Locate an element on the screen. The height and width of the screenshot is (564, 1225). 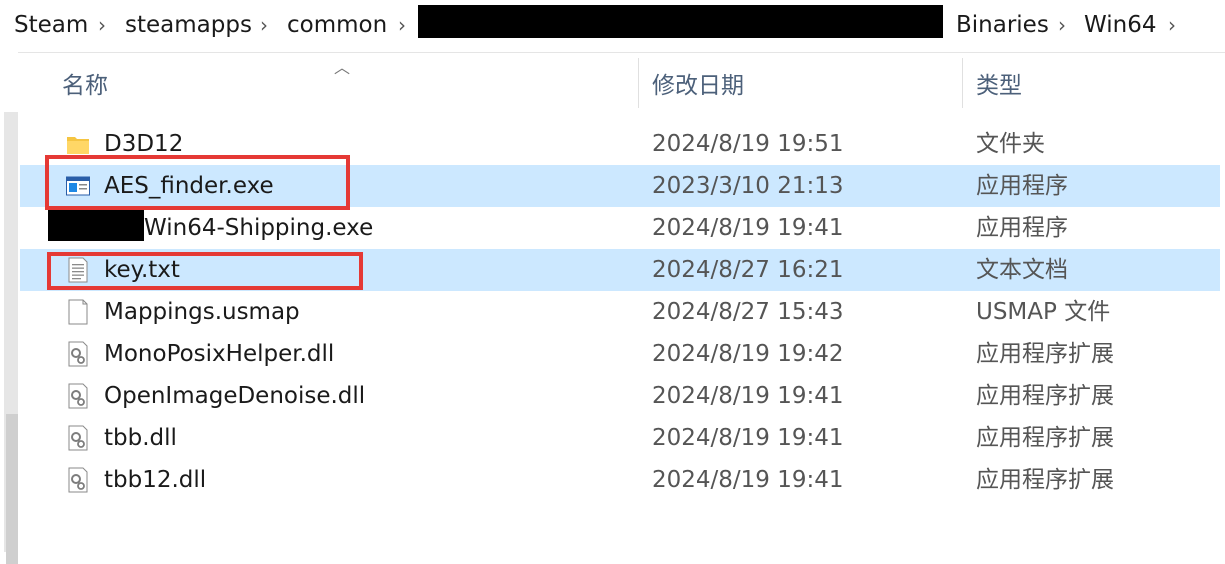
file-row: Win64-Shipping.exe 2024/8/19 19:41 应用程序 is located at coordinates (620, 228).